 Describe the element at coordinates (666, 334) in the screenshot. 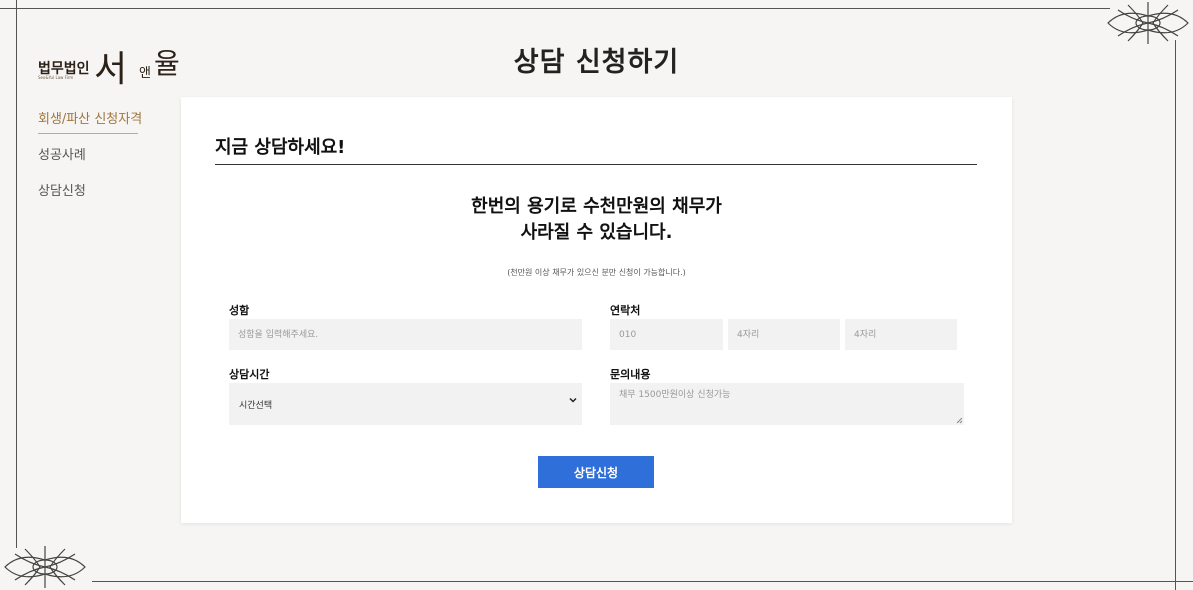

I see `phone-prefix-input` at that location.